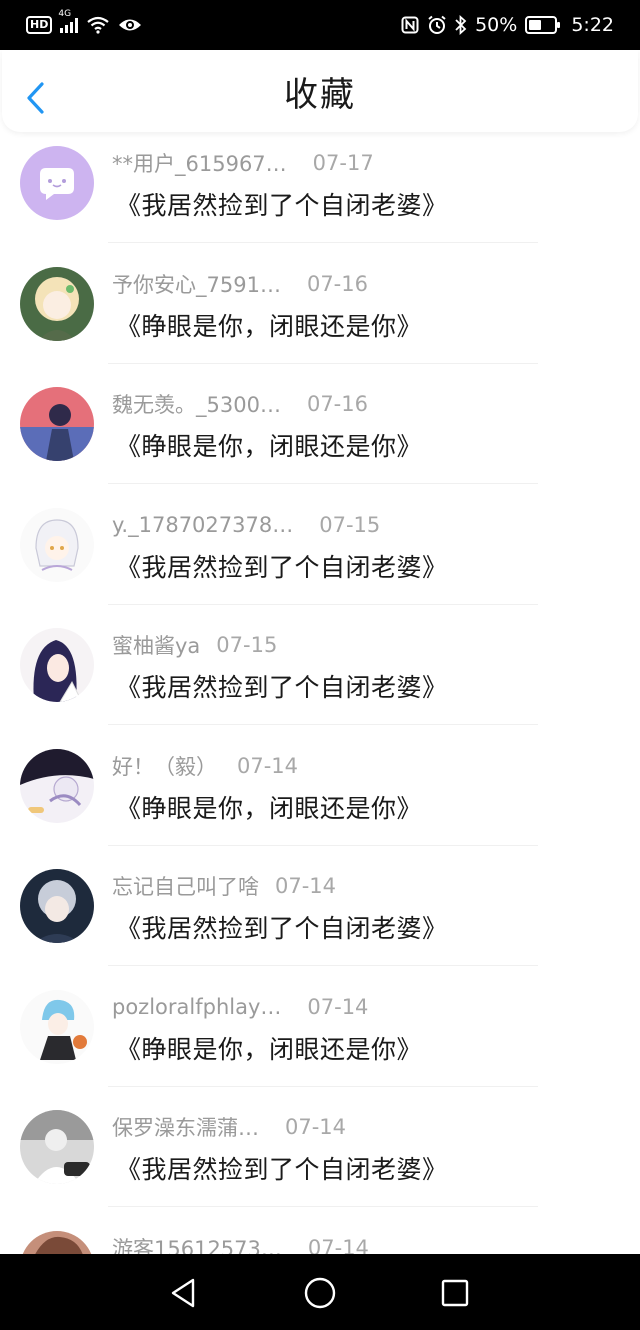 The image size is (640, 1330). I want to click on home-circle-icon, so click(320, 1293).